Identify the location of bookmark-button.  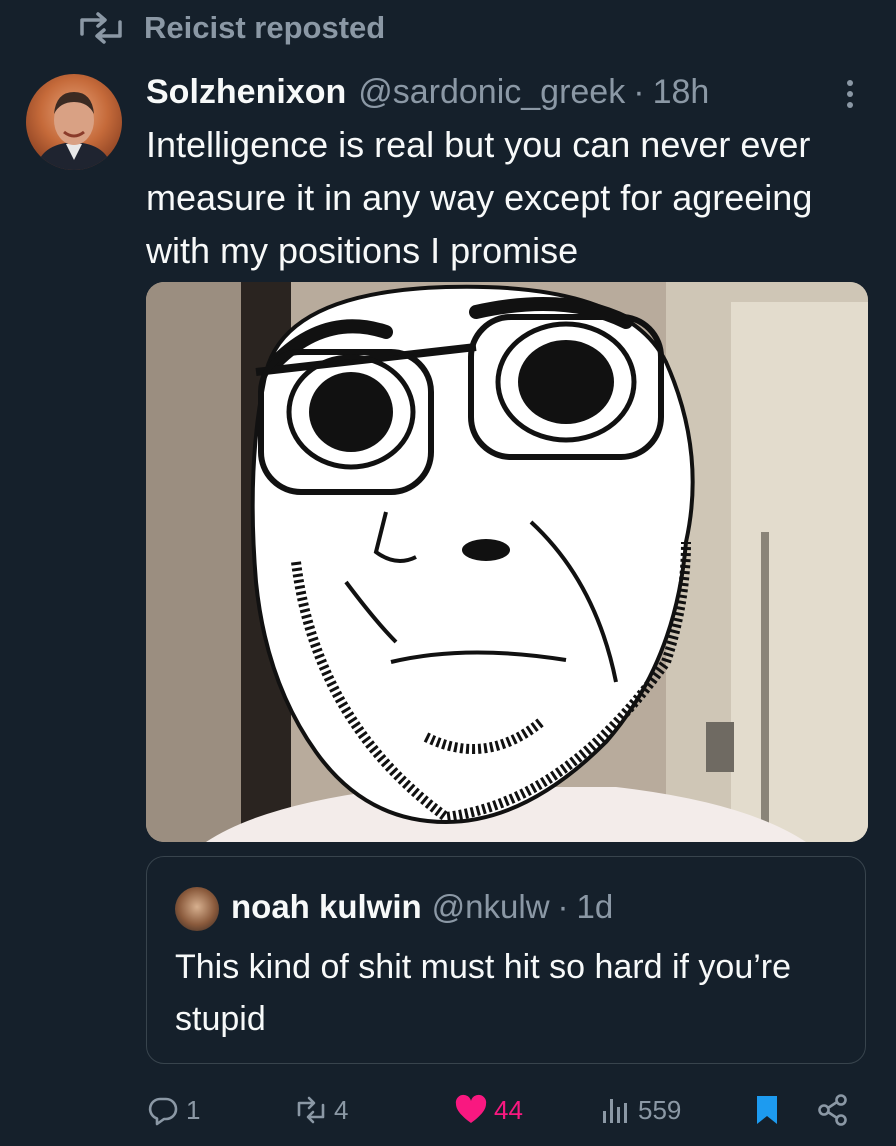
(767, 1110).